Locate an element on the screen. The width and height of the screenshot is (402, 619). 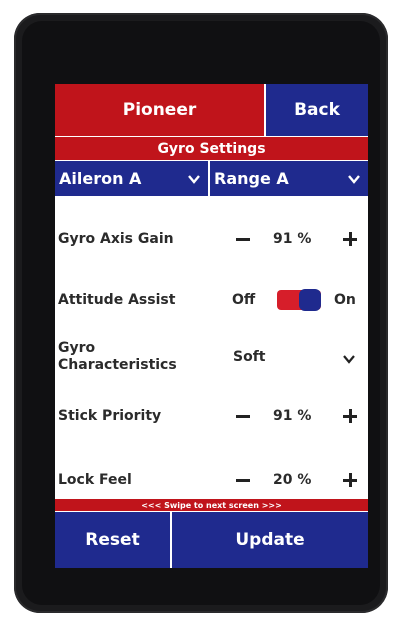
swipe-hint: <<< Swipe to next screen >>> is located at coordinates (211, 505).